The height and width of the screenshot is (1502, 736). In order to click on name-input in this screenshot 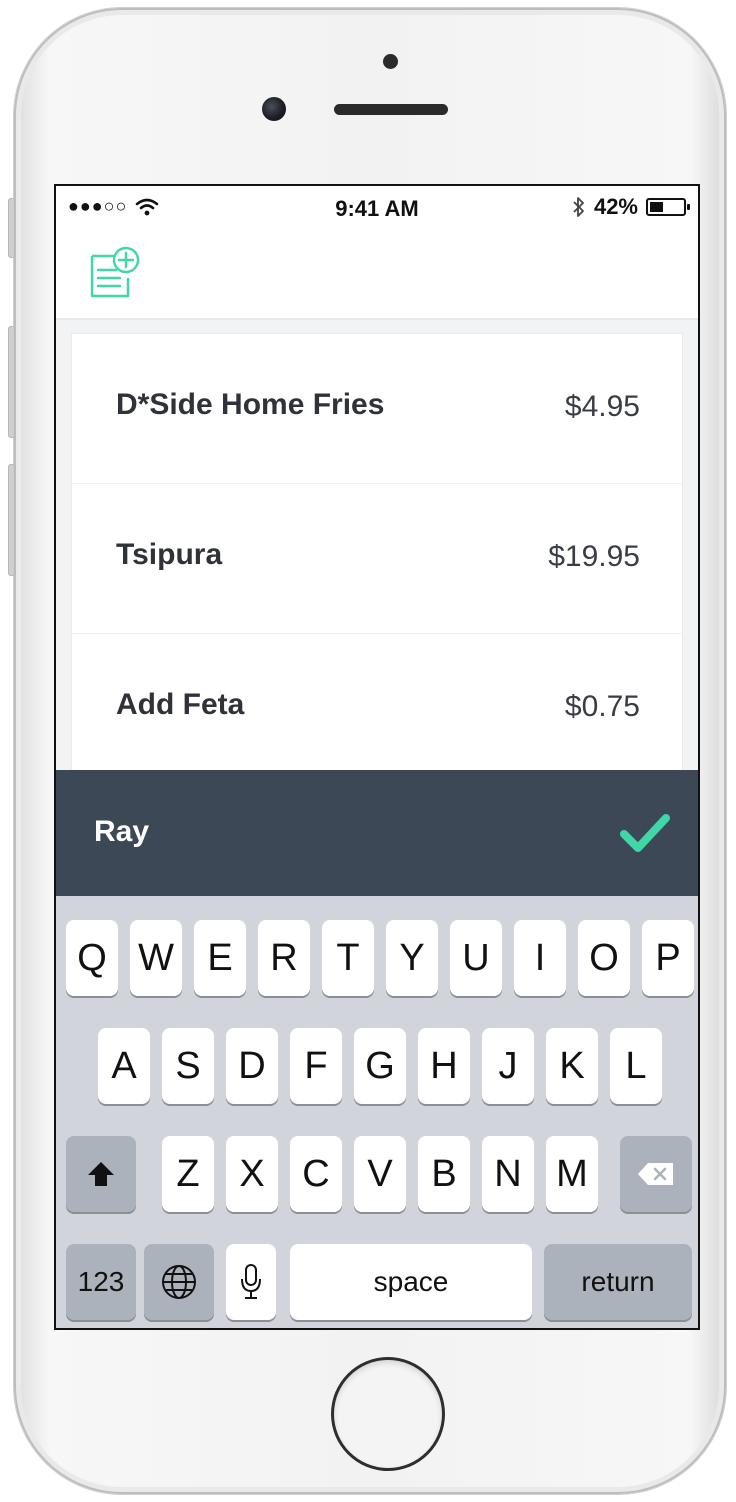, I will do `click(334, 832)`.